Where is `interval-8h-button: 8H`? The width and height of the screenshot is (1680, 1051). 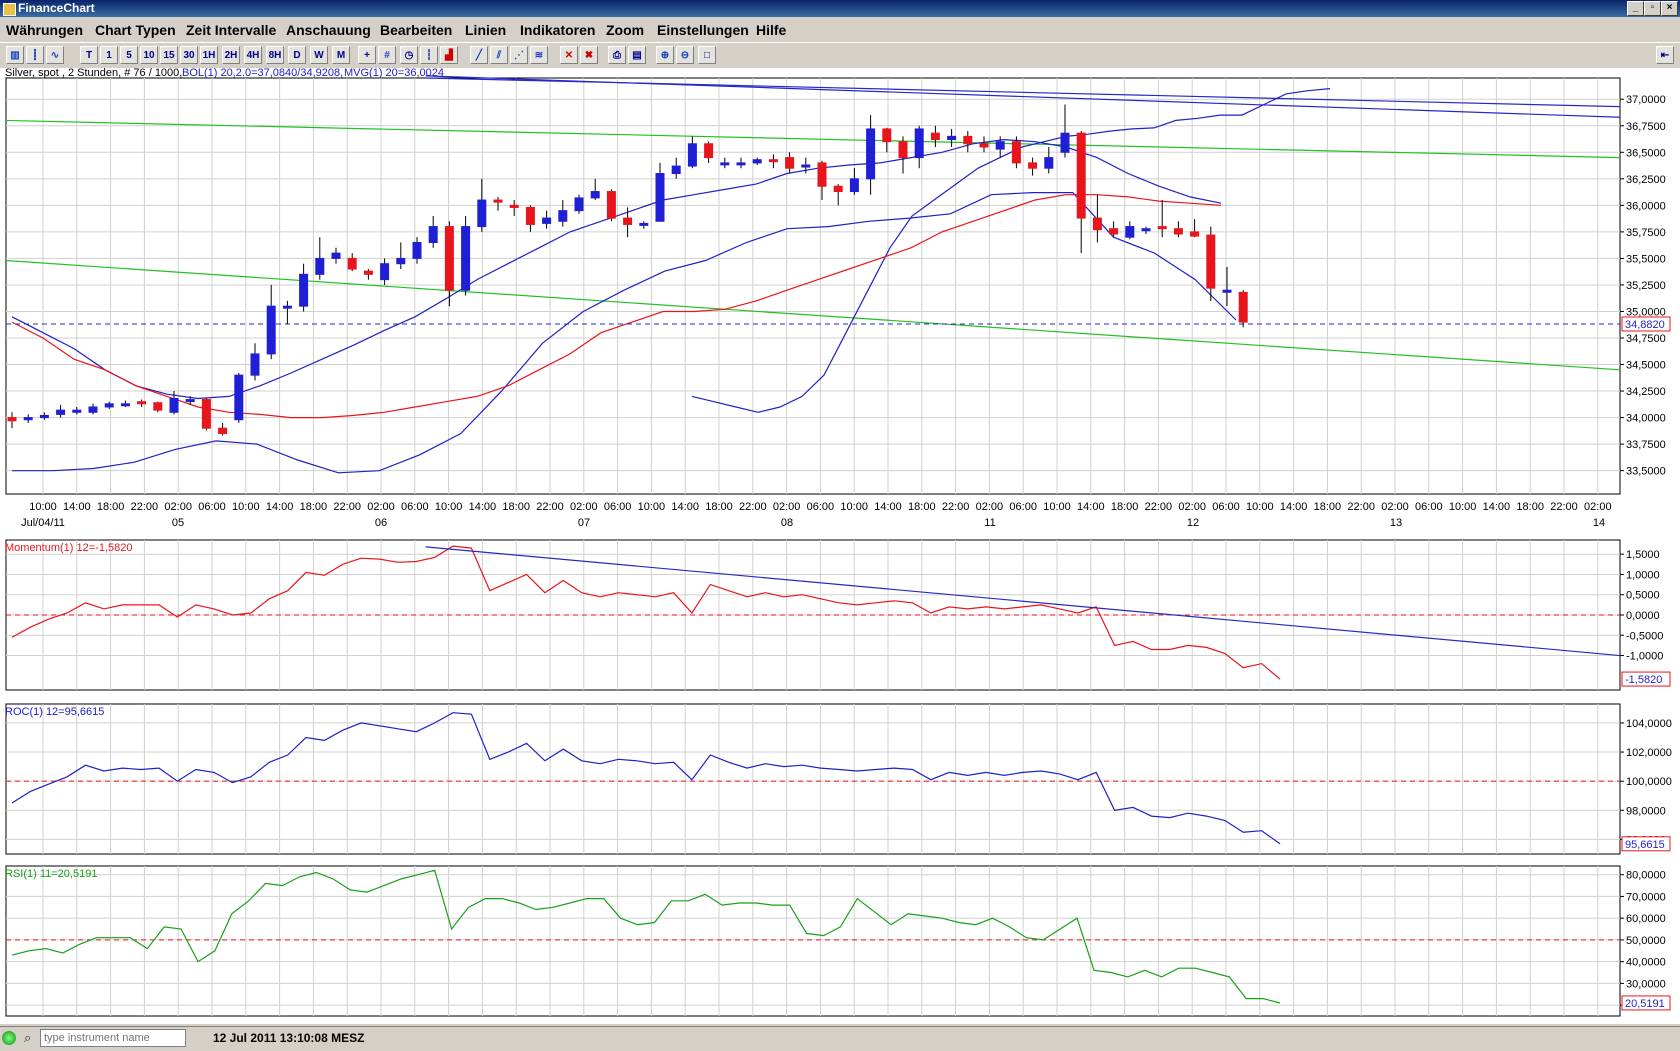 interval-8h-button: 8H is located at coordinates (275, 55).